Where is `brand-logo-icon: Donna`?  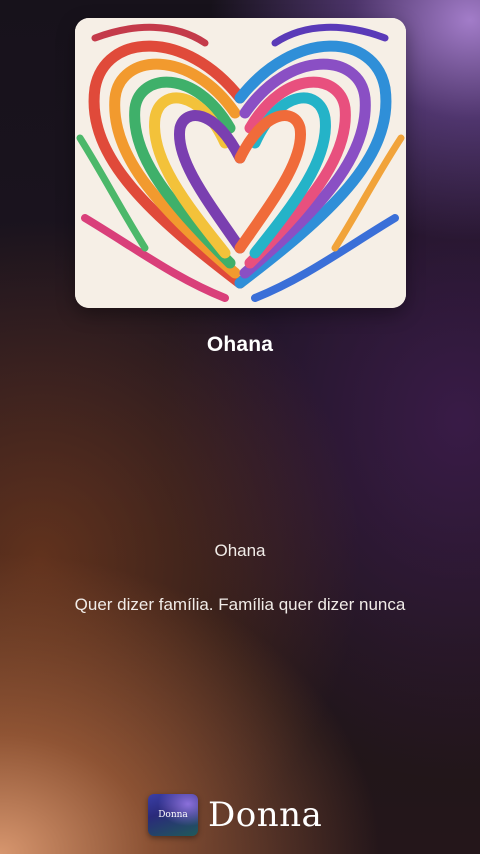
brand-logo-icon: Donna is located at coordinates (173, 815).